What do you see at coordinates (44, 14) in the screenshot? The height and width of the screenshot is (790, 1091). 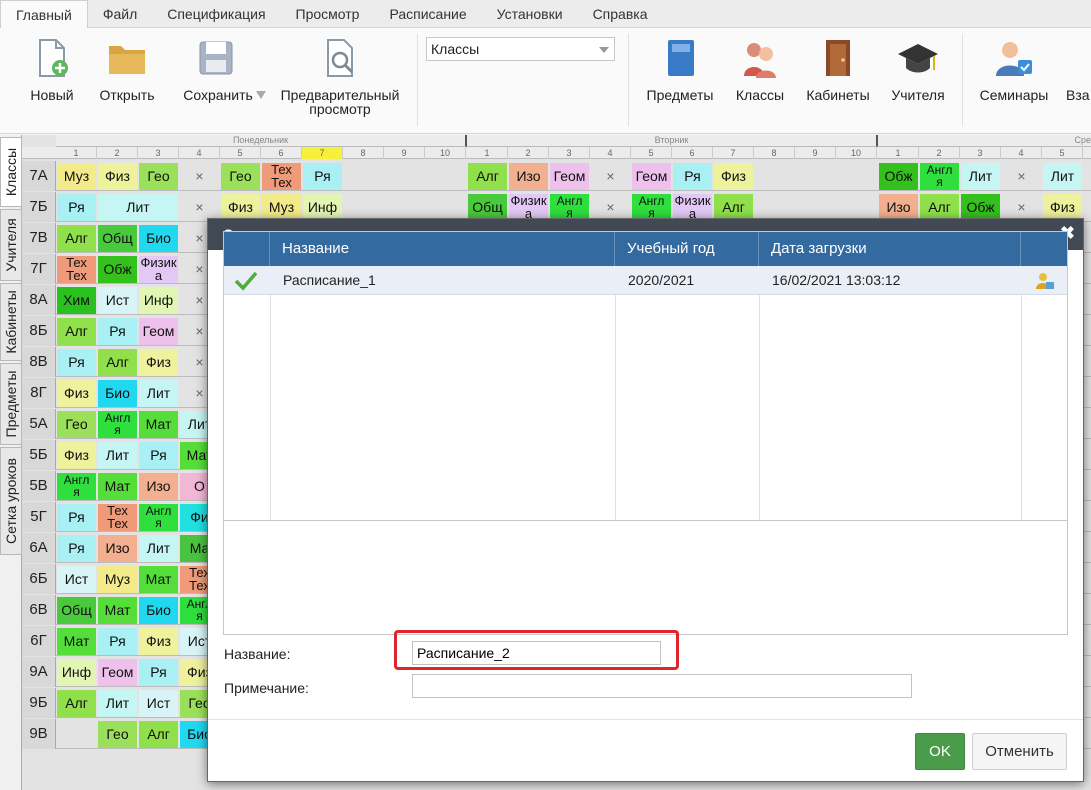 I see `menu-main: Главный` at bounding box center [44, 14].